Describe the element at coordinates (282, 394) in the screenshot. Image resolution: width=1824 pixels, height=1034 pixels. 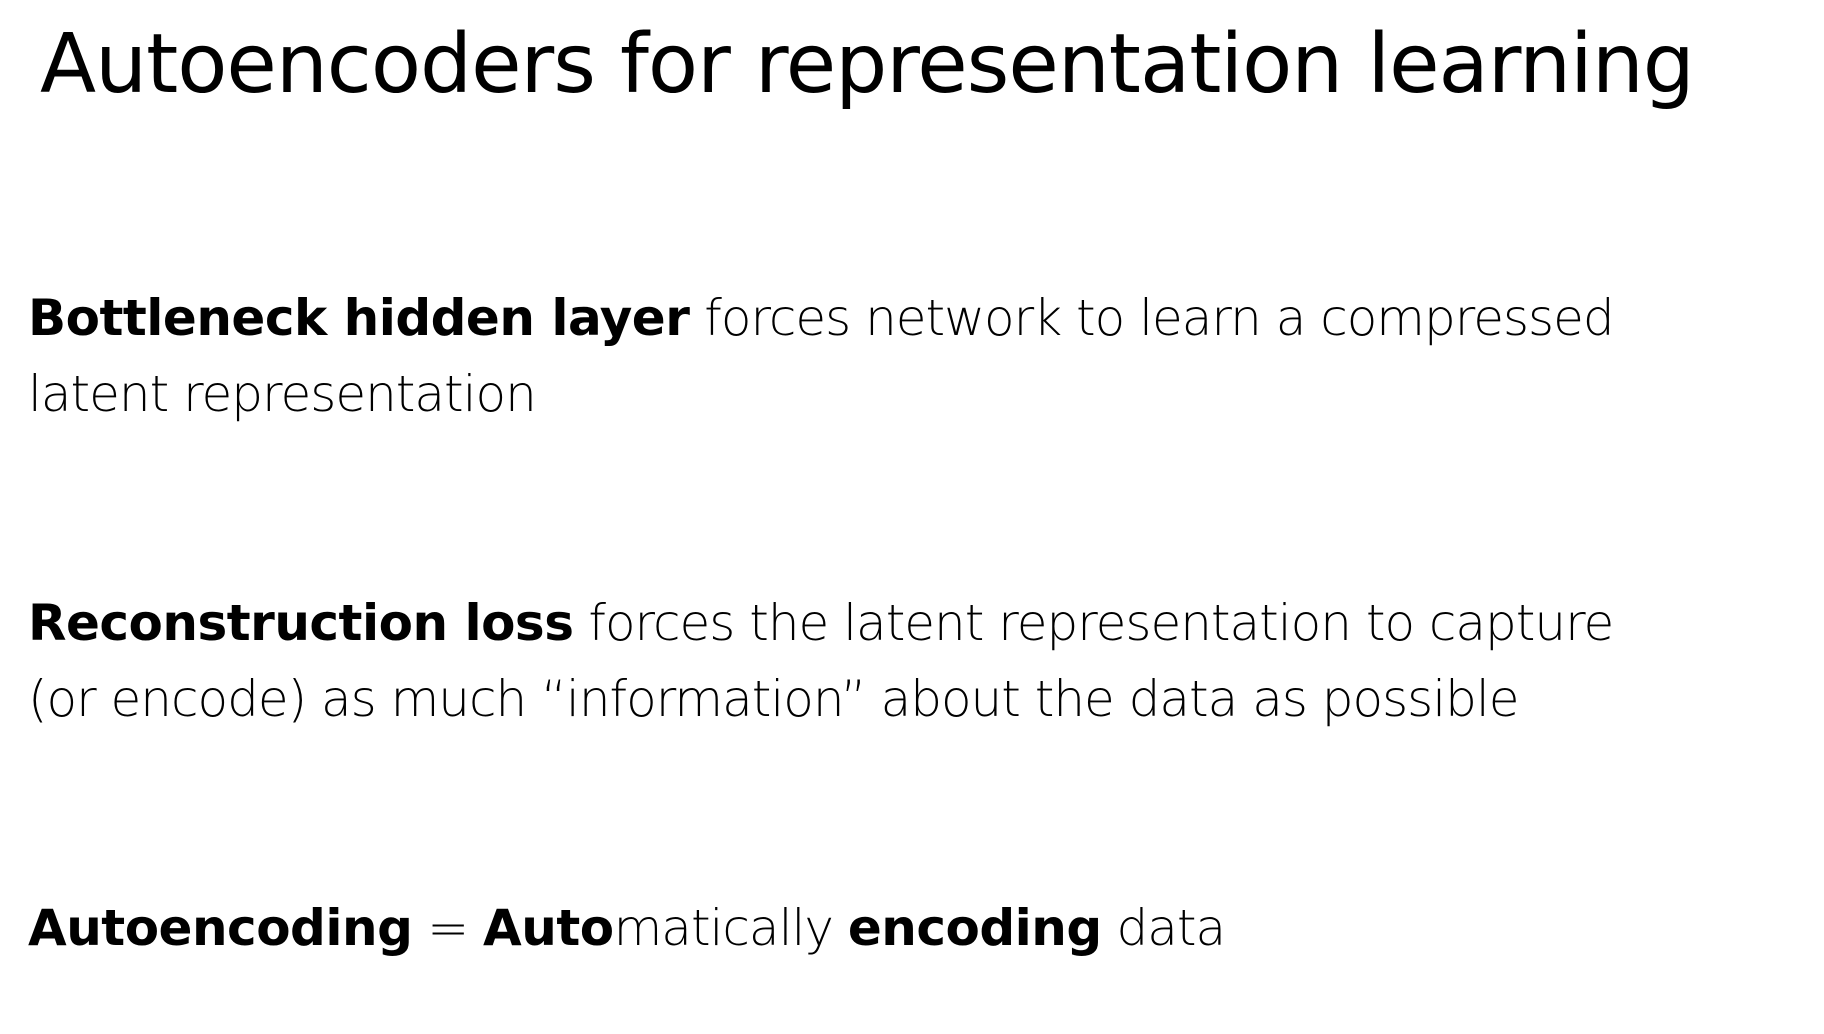
I see `bottleneck-line2-text: latent representation` at that location.